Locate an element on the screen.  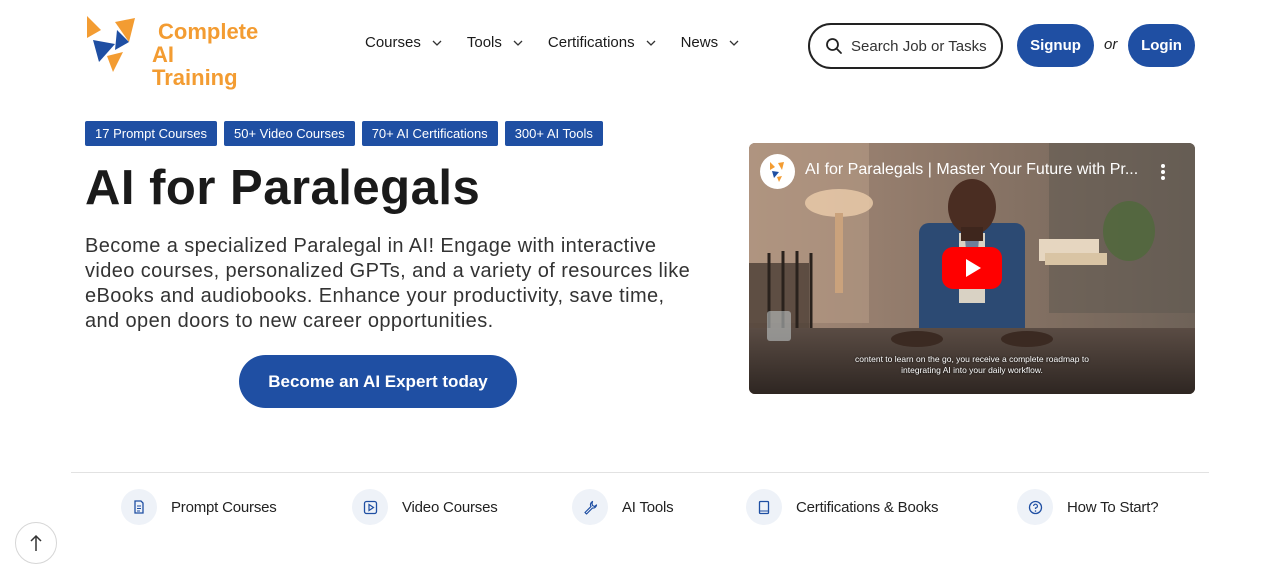
nav-item-certifications: Certifications is located at coordinates (602, 42).